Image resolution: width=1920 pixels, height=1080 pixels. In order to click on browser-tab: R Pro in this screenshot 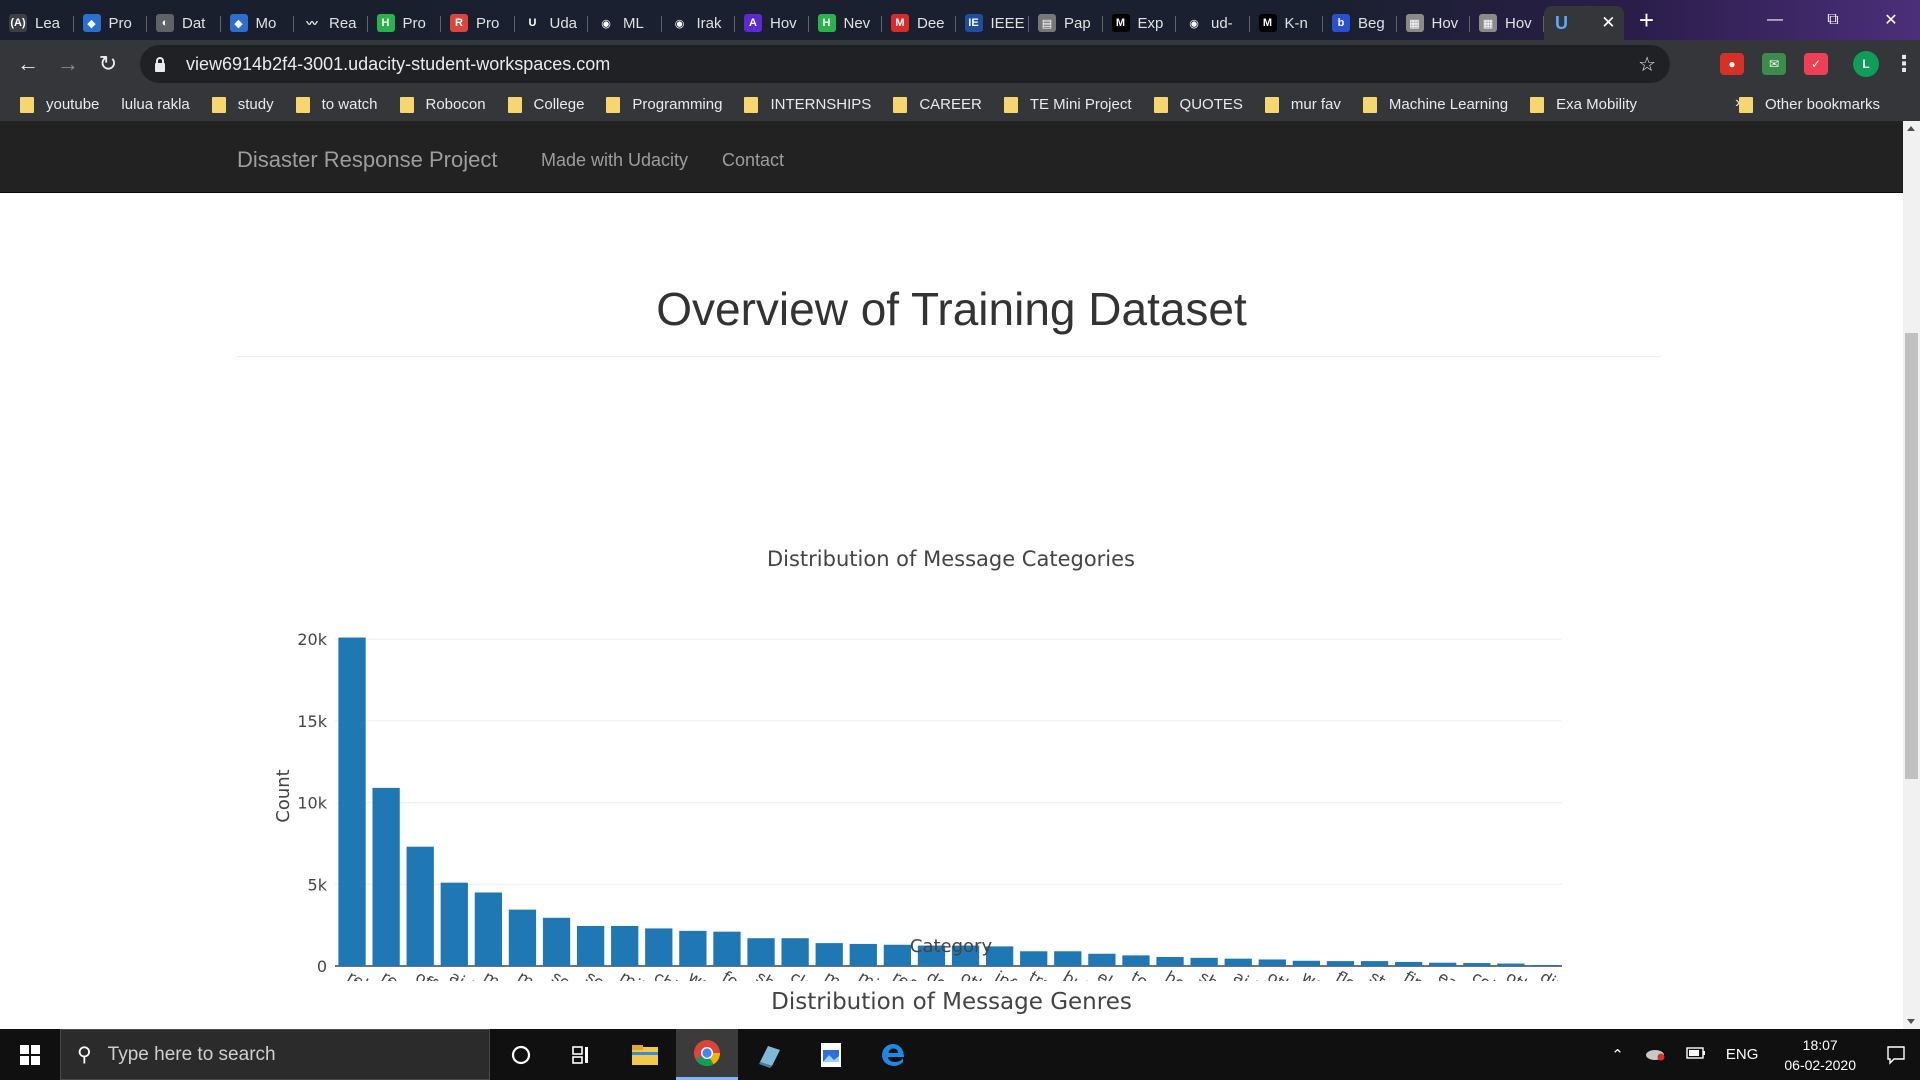, I will do `click(478, 23)`.